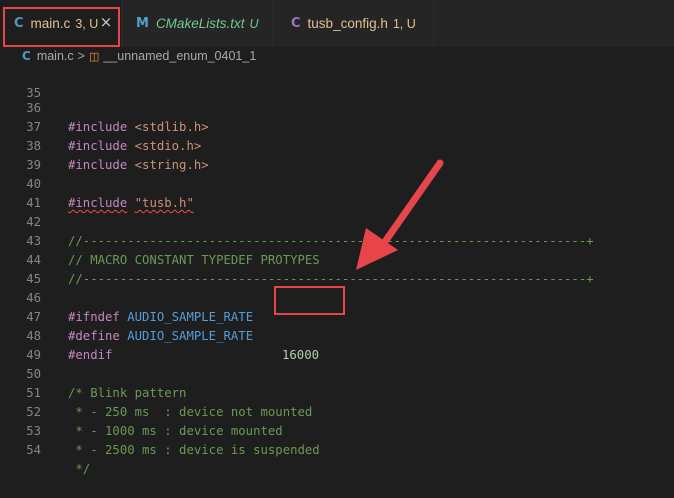  What do you see at coordinates (337, 126) in the screenshot?
I see `code-line: 37 #include <stdio.h>` at bounding box center [337, 126].